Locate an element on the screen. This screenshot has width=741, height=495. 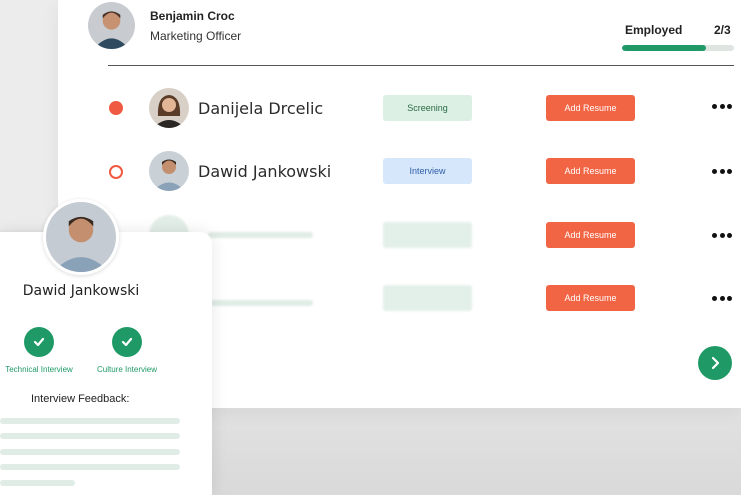
progress-bar is located at coordinates (678, 48).